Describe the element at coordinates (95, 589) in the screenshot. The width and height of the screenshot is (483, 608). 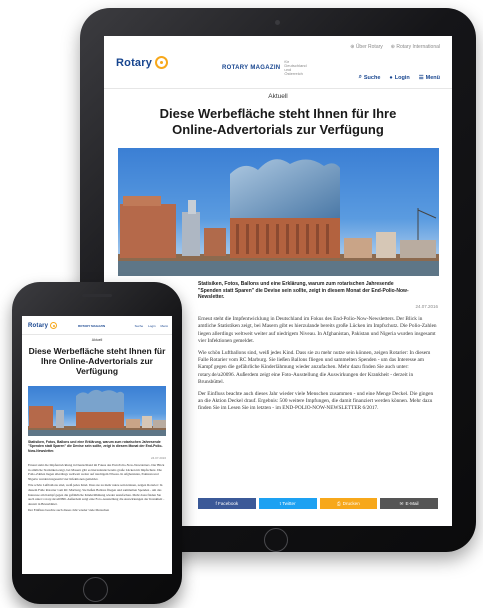
I see `phone-home-button` at that location.